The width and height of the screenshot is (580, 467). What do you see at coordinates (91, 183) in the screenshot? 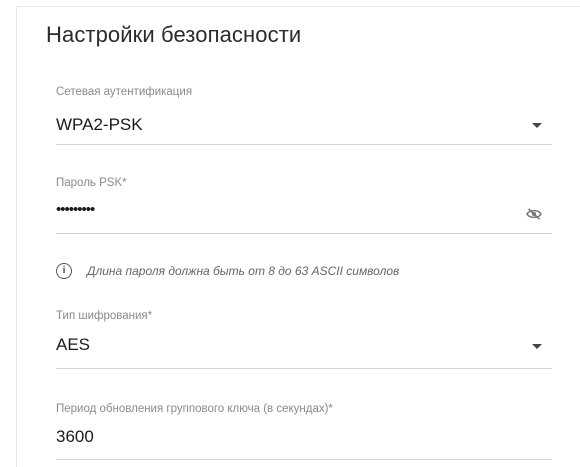
I see `psk-label: Пароль PSK*` at bounding box center [91, 183].